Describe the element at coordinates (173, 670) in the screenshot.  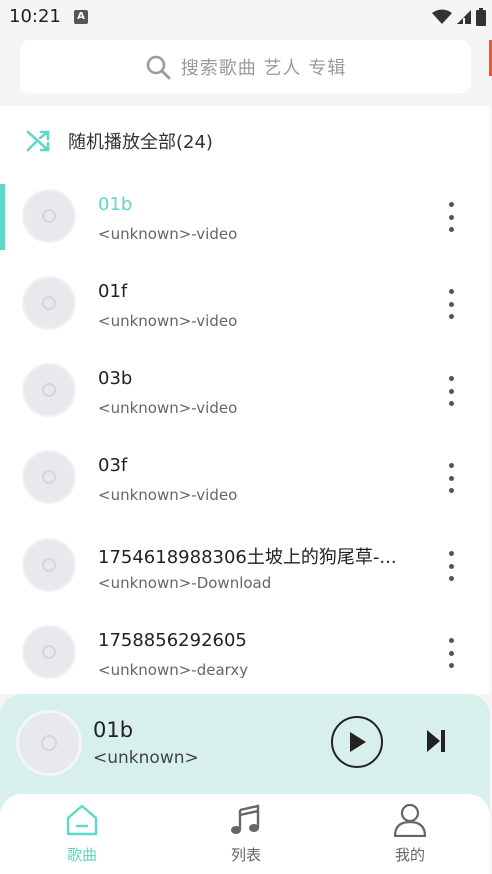
I see `song-subtitle: <unknown>-dearxy` at that location.